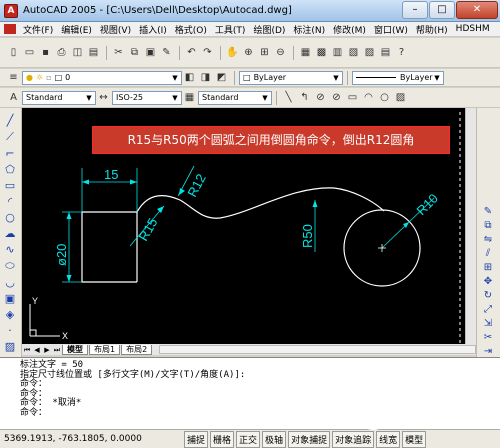  I want to click on layer-dropdown: ● ☼ ▫ □ 0 ▼, so click(102, 77).